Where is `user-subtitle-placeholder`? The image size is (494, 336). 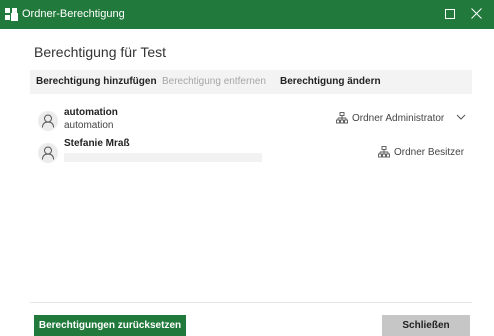
user-subtitle-placeholder is located at coordinates (163, 157).